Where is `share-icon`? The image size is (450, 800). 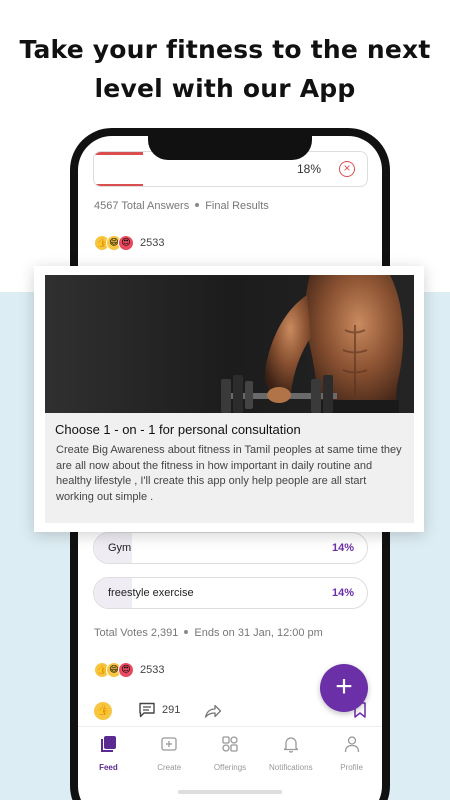 share-icon is located at coordinates (213, 711).